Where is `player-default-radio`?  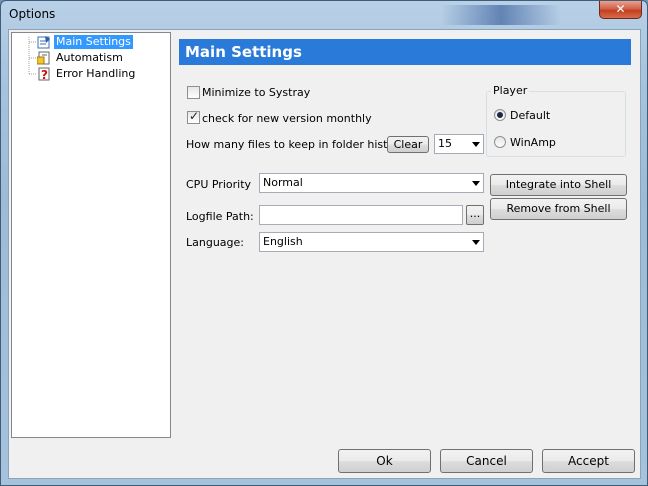
player-default-radio is located at coordinates (500, 115).